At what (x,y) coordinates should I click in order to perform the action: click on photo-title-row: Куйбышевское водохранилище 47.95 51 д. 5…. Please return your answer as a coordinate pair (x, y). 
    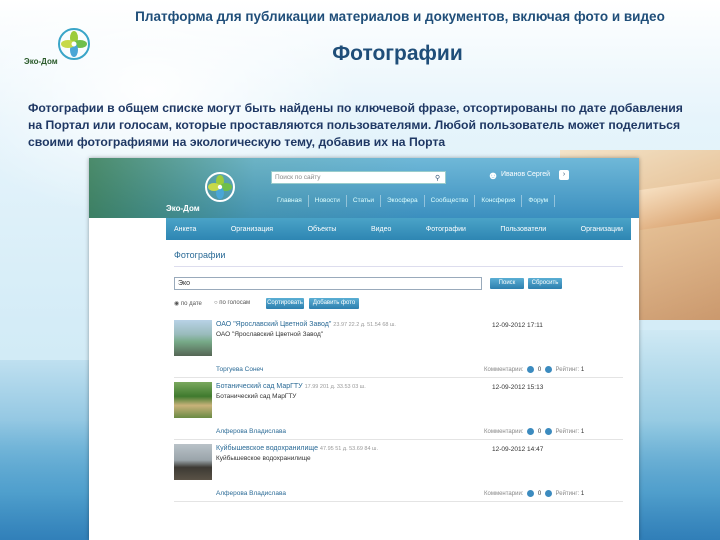
    Looking at the image, I should click on (297, 448).